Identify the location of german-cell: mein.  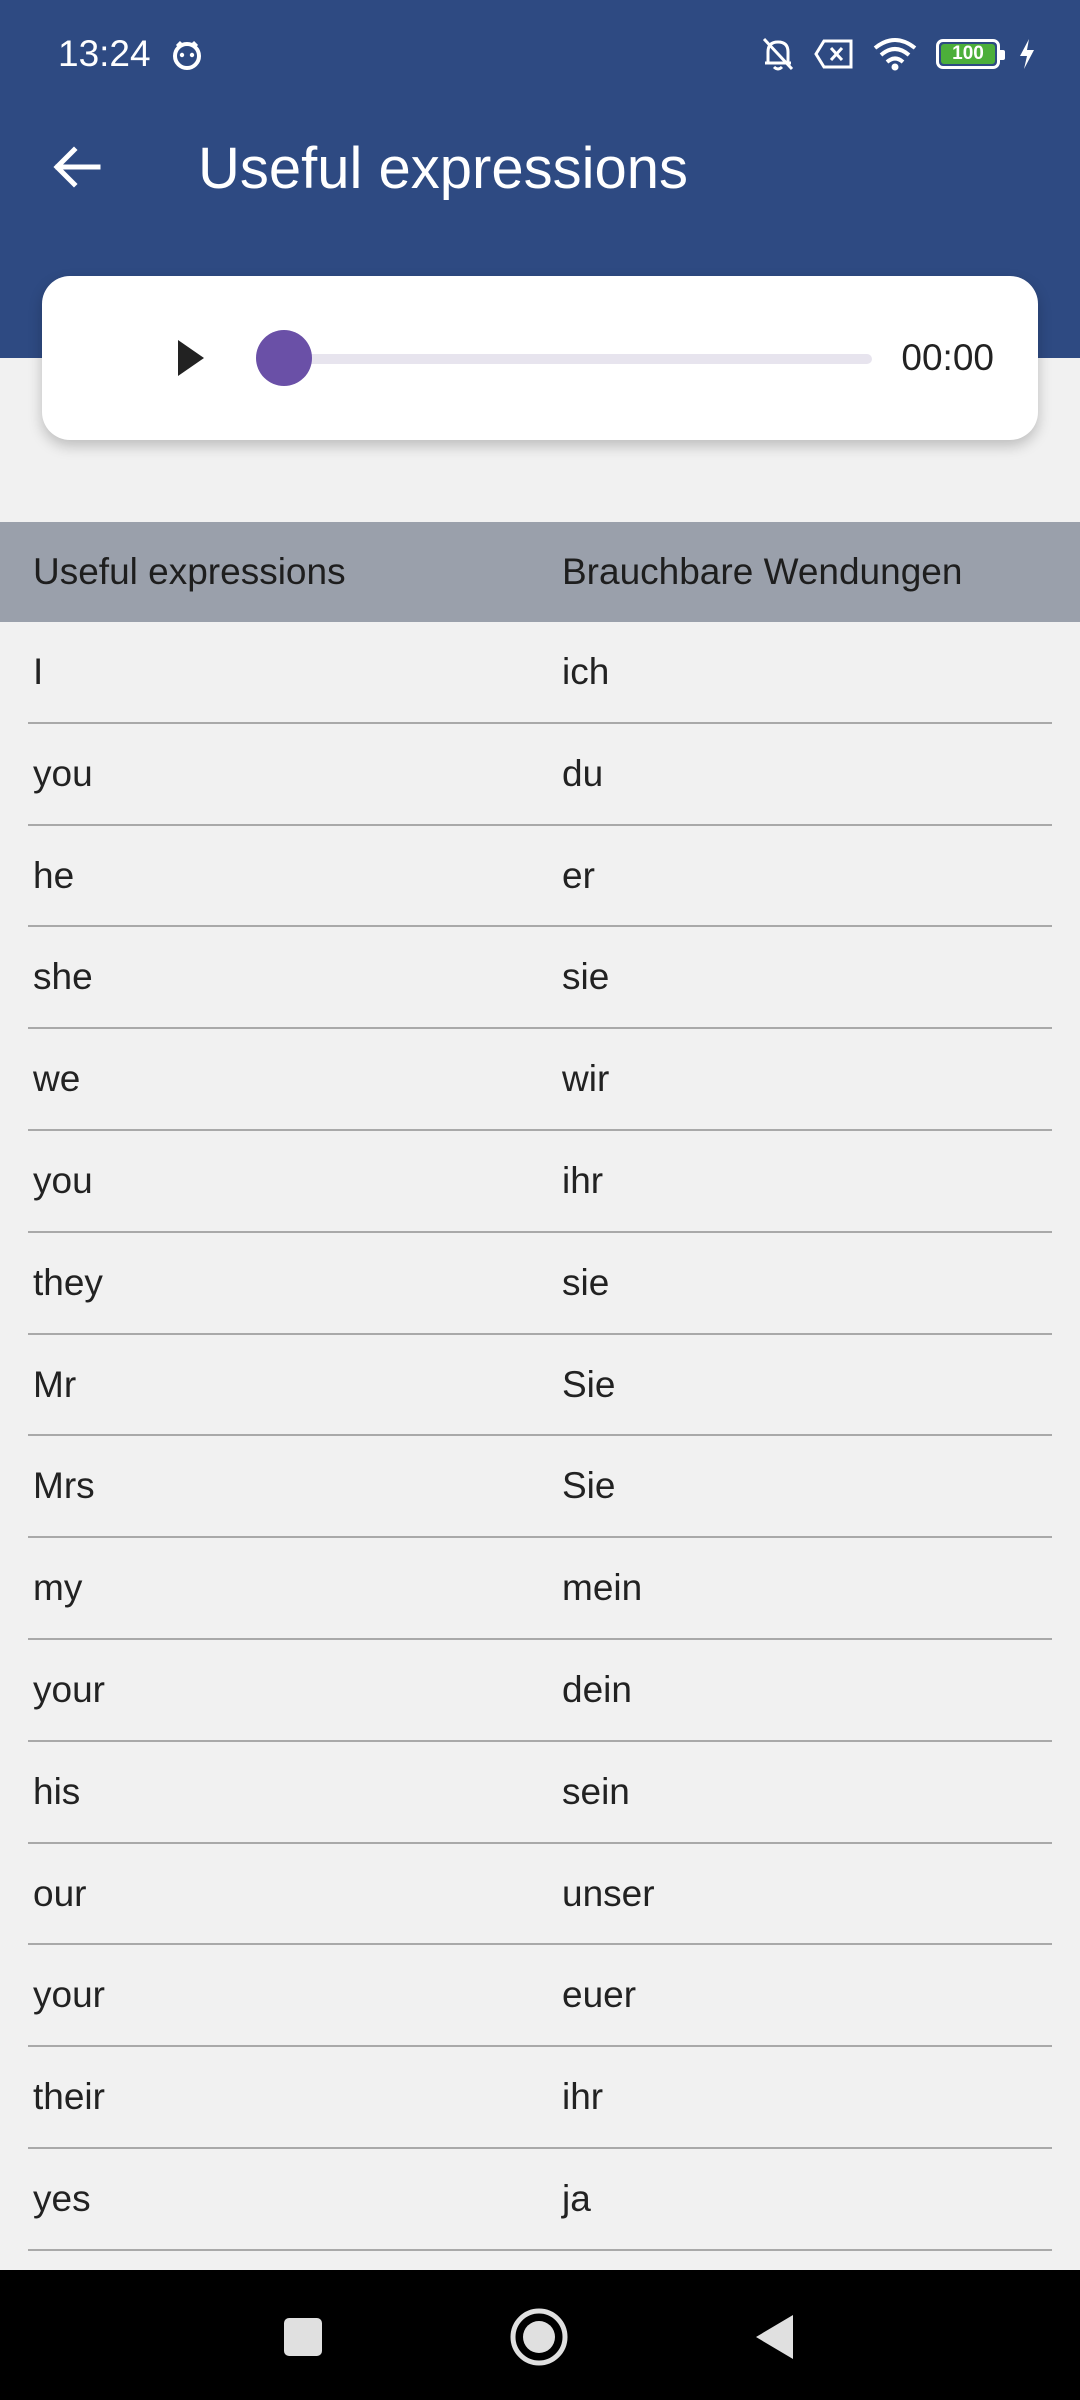
(602, 1588).